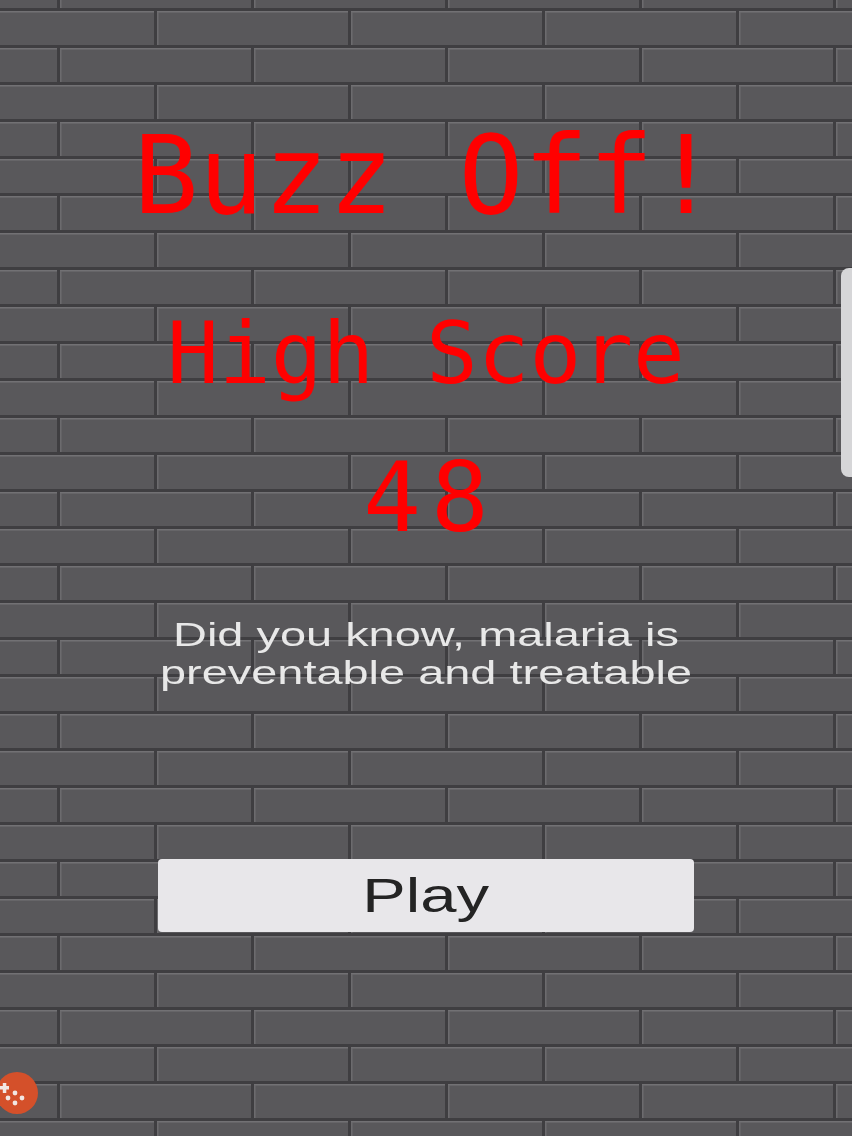 This screenshot has height=1136, width=852. Describe the element at coordinates (426, 353) in the screenshot. I see `high-score-label: High Score` at that location.